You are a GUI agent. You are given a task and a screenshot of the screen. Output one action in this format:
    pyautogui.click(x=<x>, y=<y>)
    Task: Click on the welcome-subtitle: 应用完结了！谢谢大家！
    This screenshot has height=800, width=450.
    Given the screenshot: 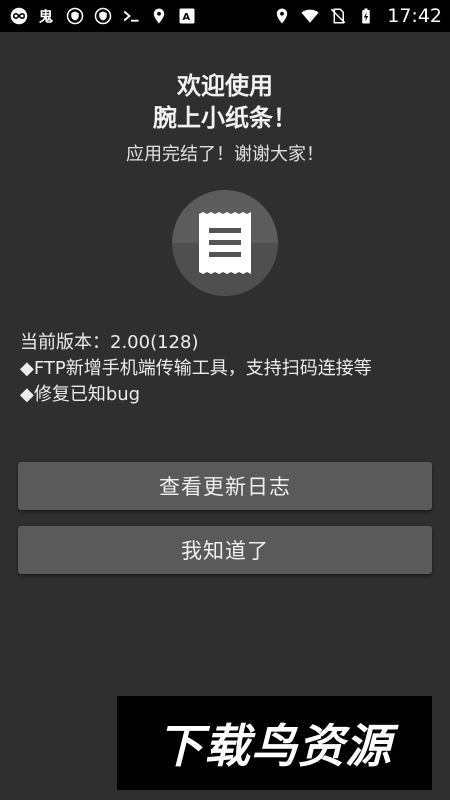 What is the action you would take?
    pyautogui.click(x=225, y=154)
    